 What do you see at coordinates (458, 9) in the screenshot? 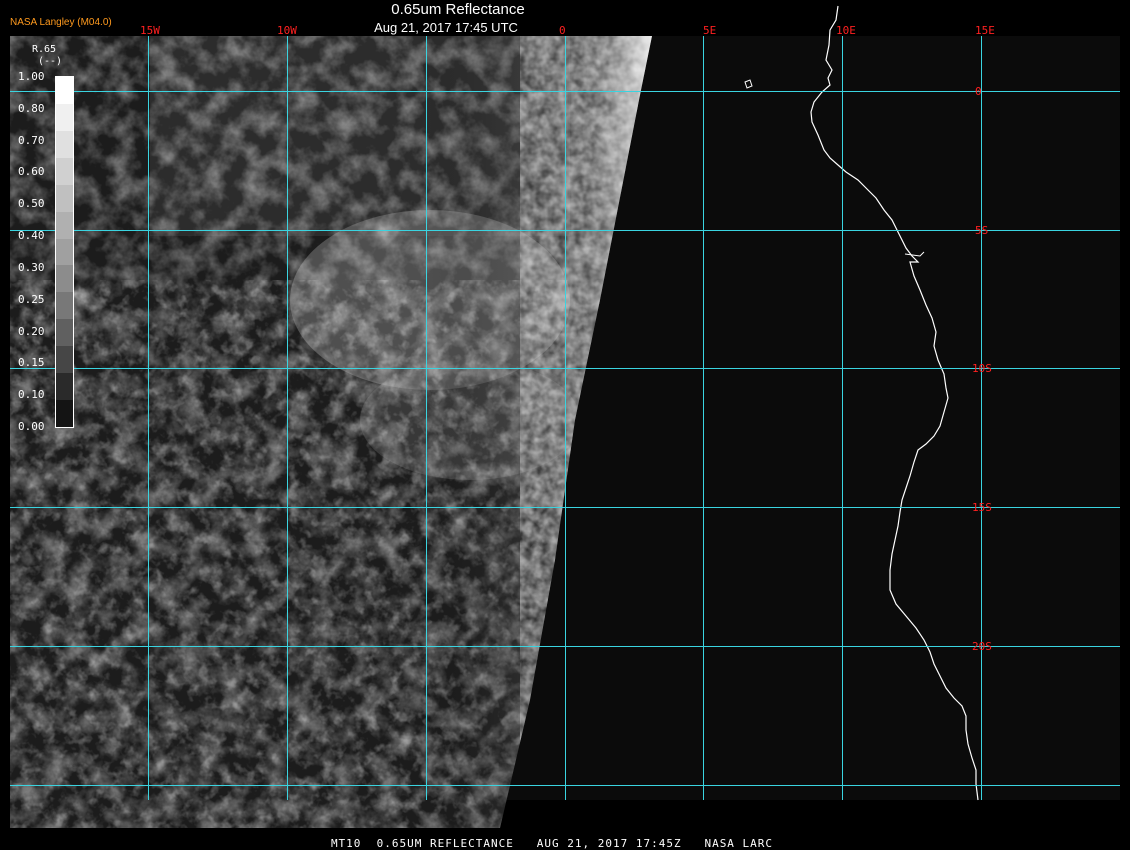
I see `map-title: 0.65um Reflectance` at bounding box center [458, 9].